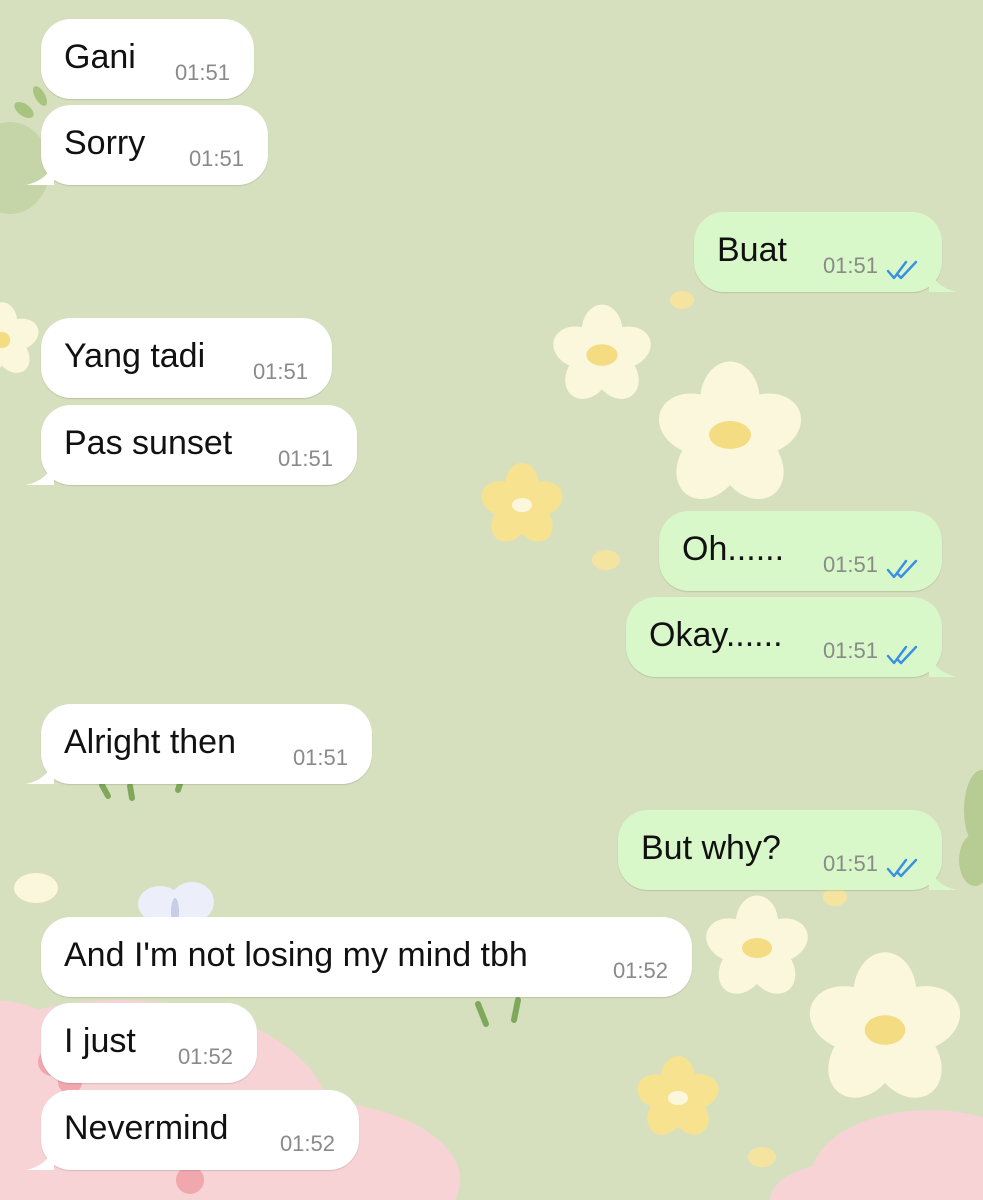  I want to click on message-bubble-incoming: Yang tadi 01:51, so click(186, 358).